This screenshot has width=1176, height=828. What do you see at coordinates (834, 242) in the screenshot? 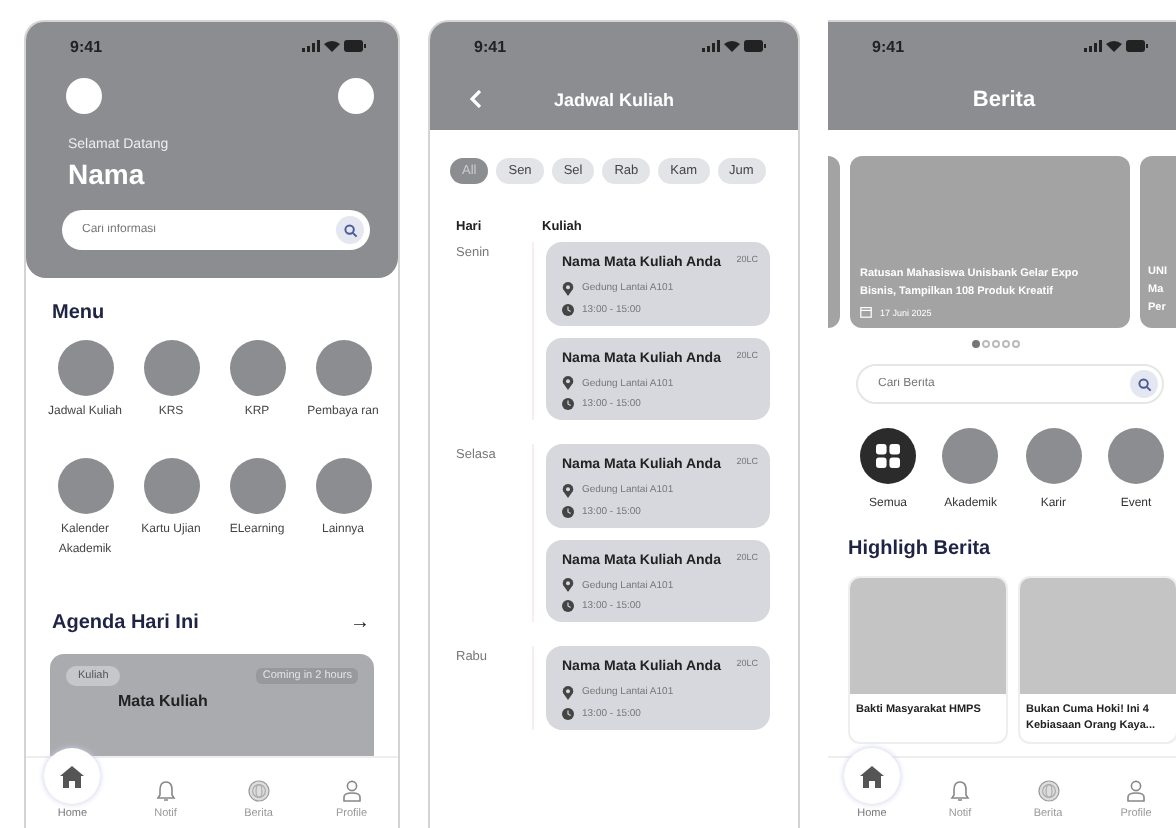
I see `news-slide` at bounding box center [834, 242].